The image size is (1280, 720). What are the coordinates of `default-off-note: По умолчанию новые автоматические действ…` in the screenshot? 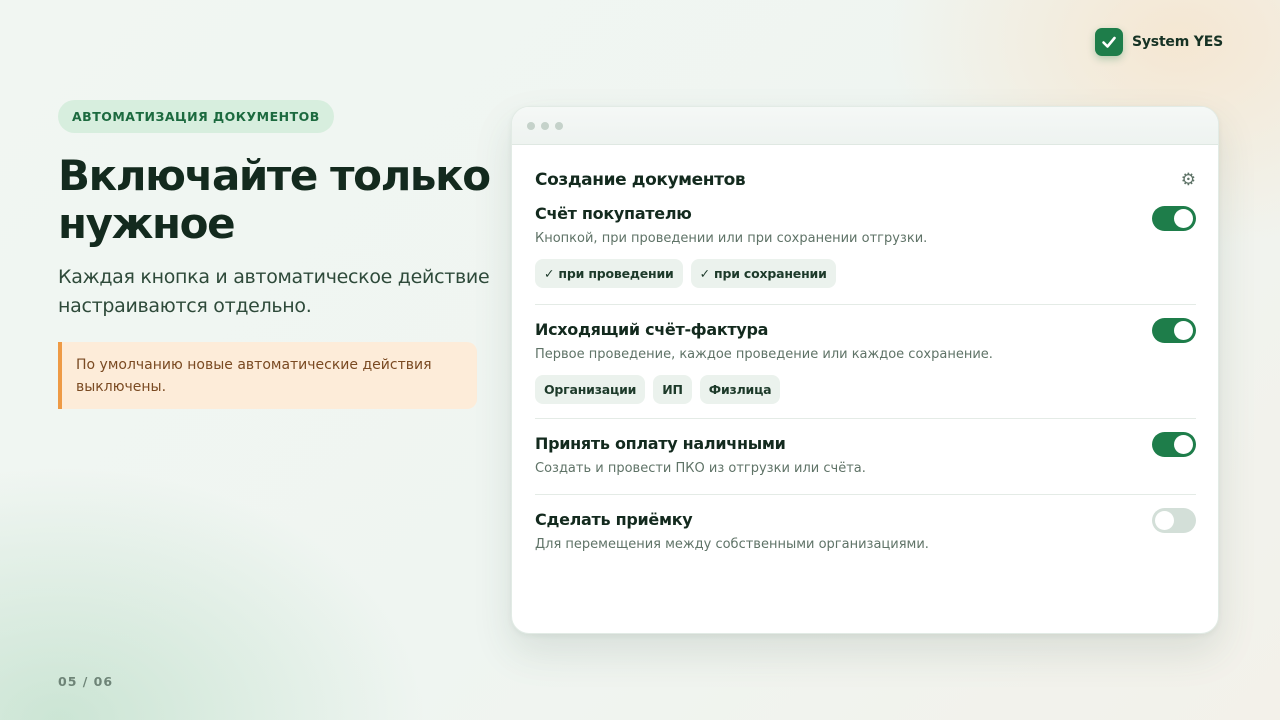 It's located at (267, 375).